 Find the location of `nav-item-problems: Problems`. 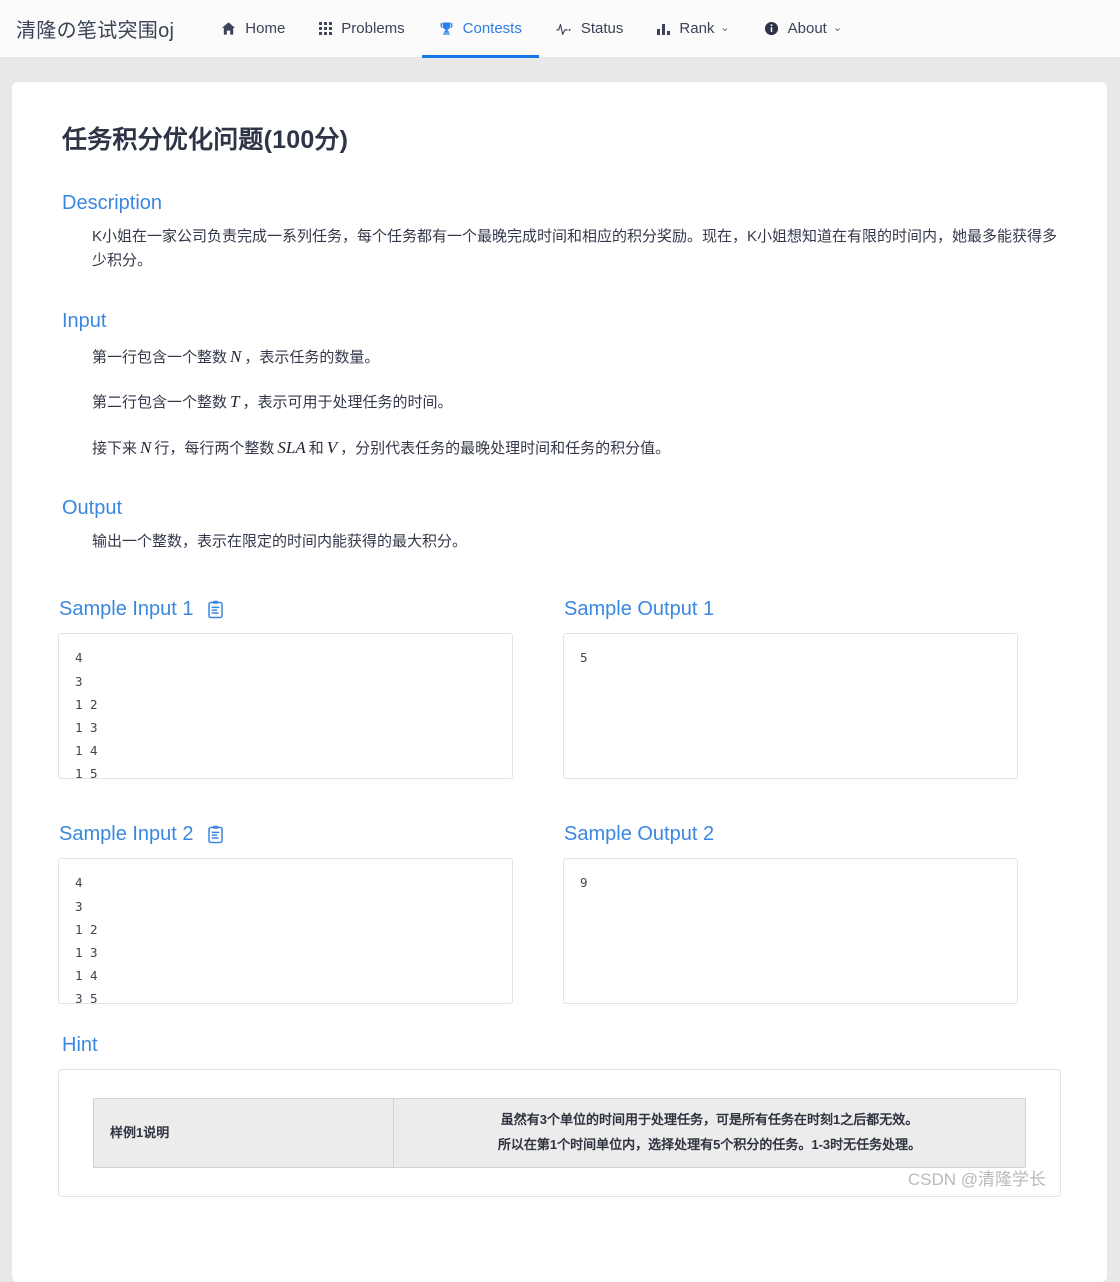

nav-item-problems: Problems is located at coordinates (361, 29).